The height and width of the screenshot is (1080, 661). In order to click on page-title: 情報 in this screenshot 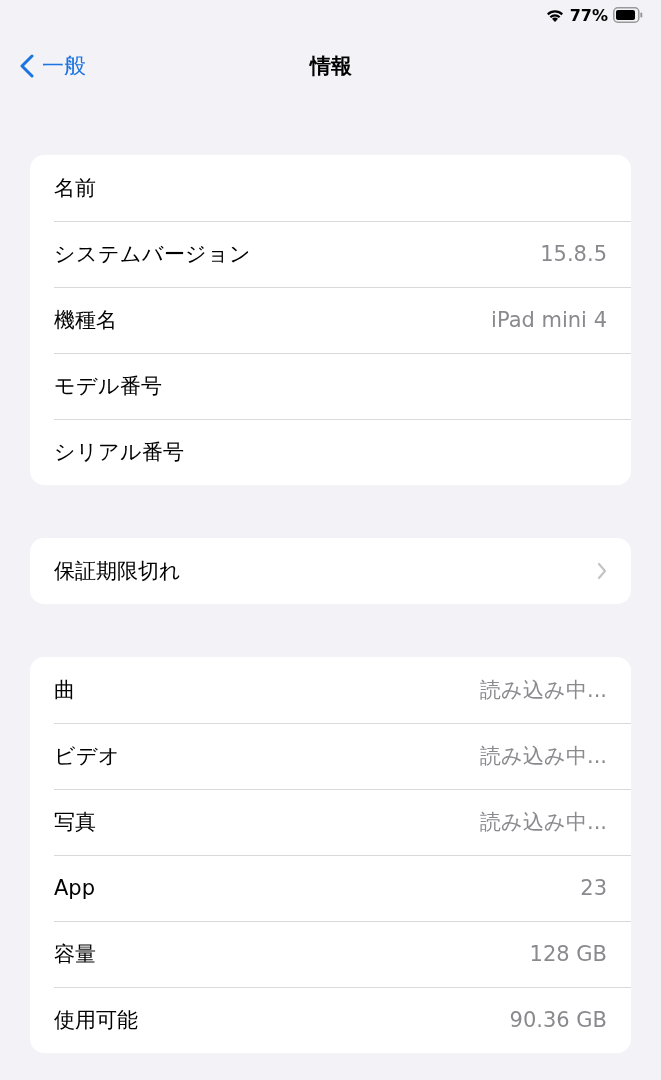, I will do `click(330, 66)`.